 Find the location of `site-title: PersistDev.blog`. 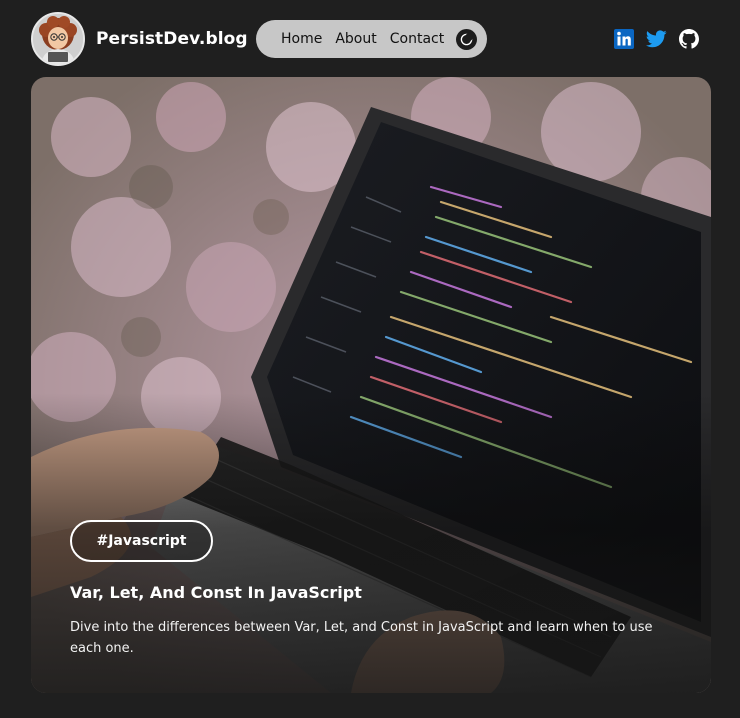

site-title: PersistDev.blog is located at coordinates (172, 39).